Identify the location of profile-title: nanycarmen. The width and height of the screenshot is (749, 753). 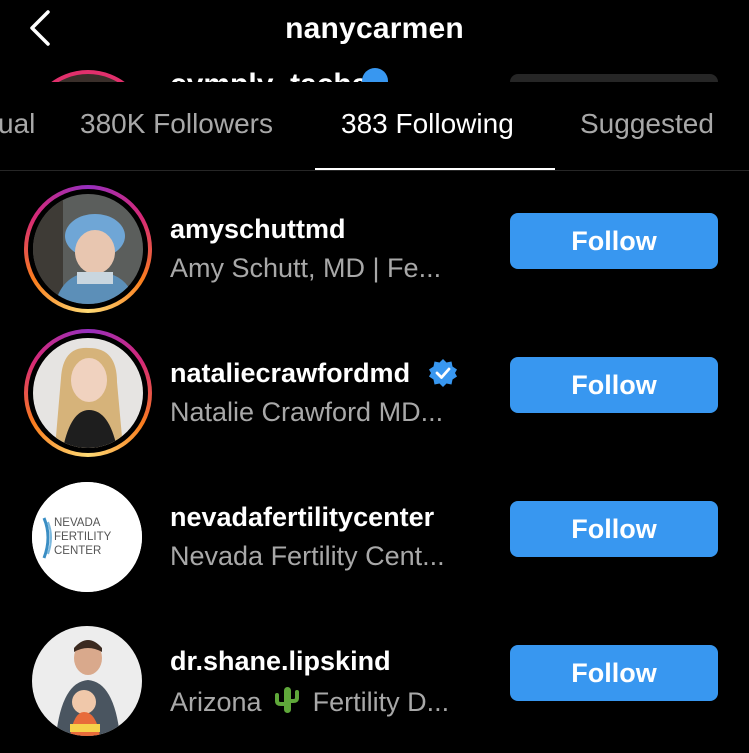
(374, 28).